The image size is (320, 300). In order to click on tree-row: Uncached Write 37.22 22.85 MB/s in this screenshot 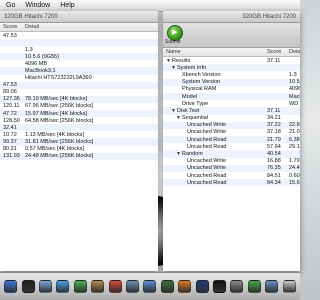, I will do `click(231, 125)`.